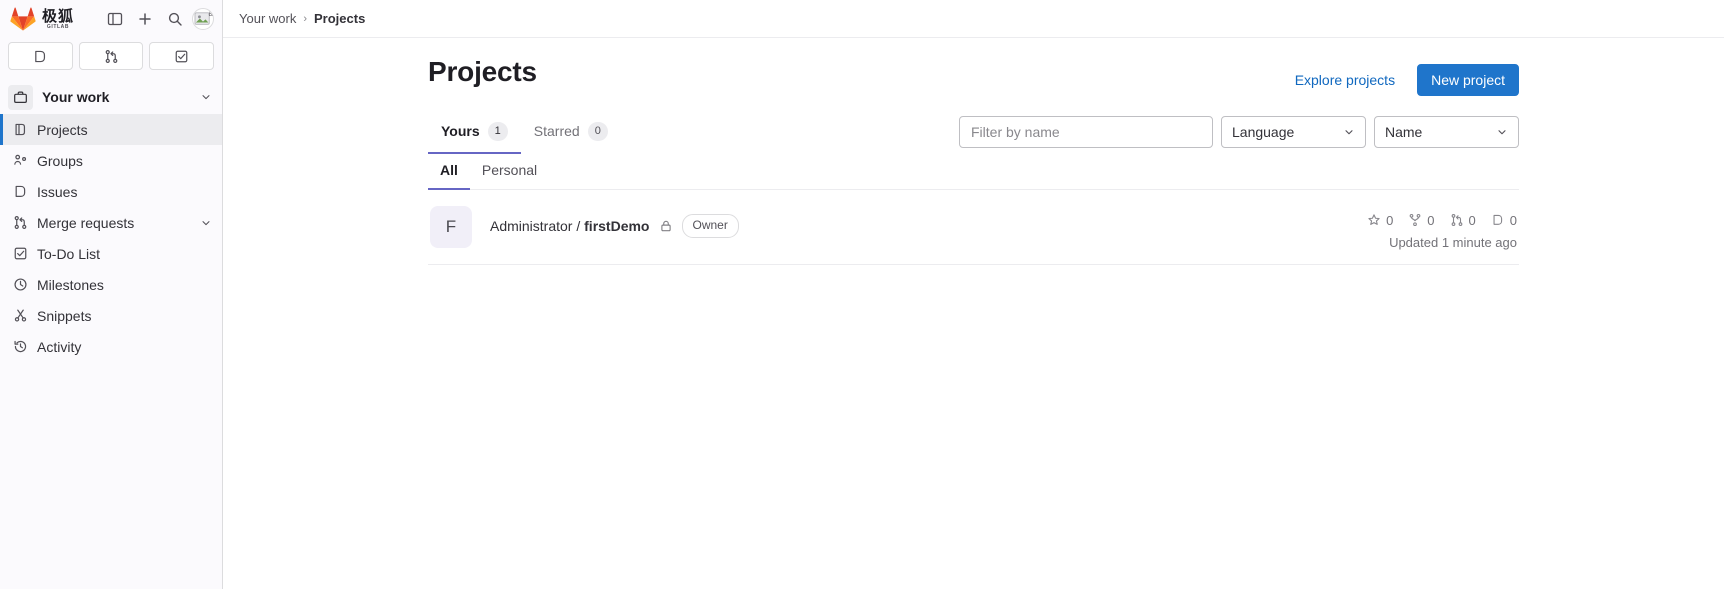 The height and width of the screenshot is (589, 1724). I want to click on brand-subtitle: GITLAB, so click(58, 26).